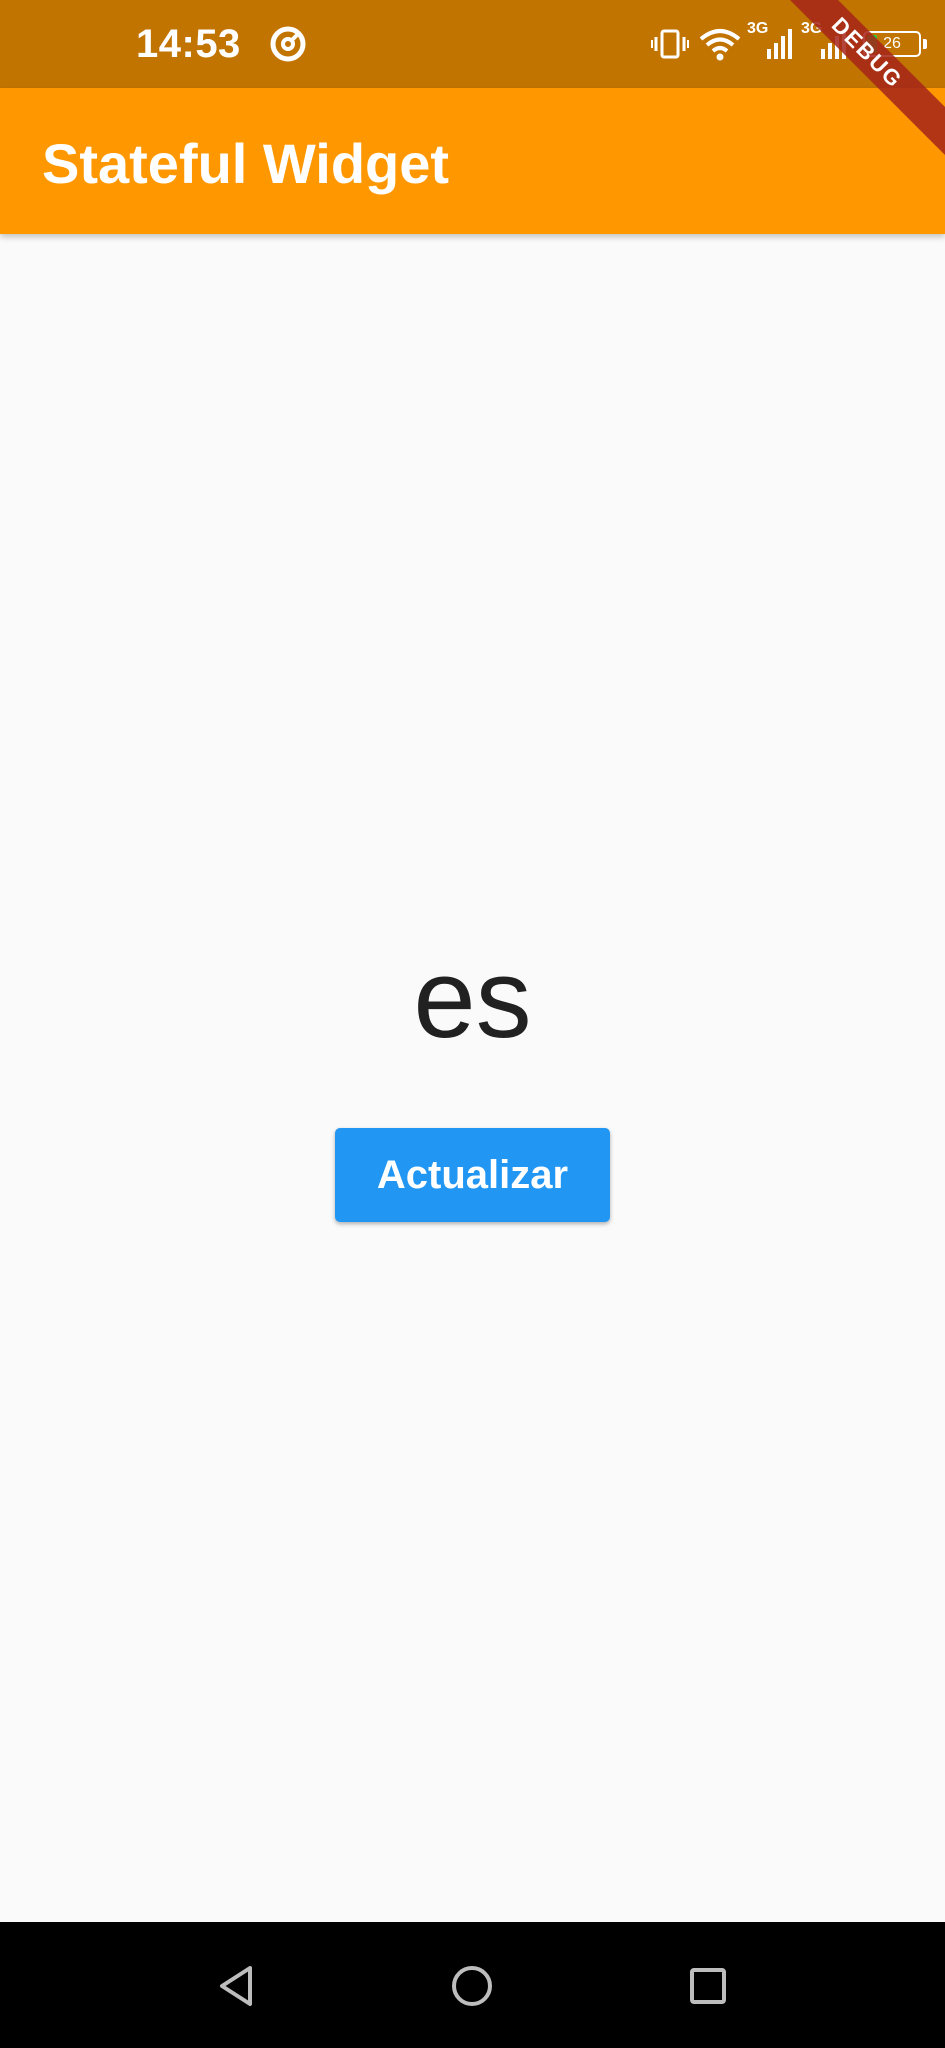 This screenshot has height=2048, width=945. I want to click on back-icon, so click(236, 1986).